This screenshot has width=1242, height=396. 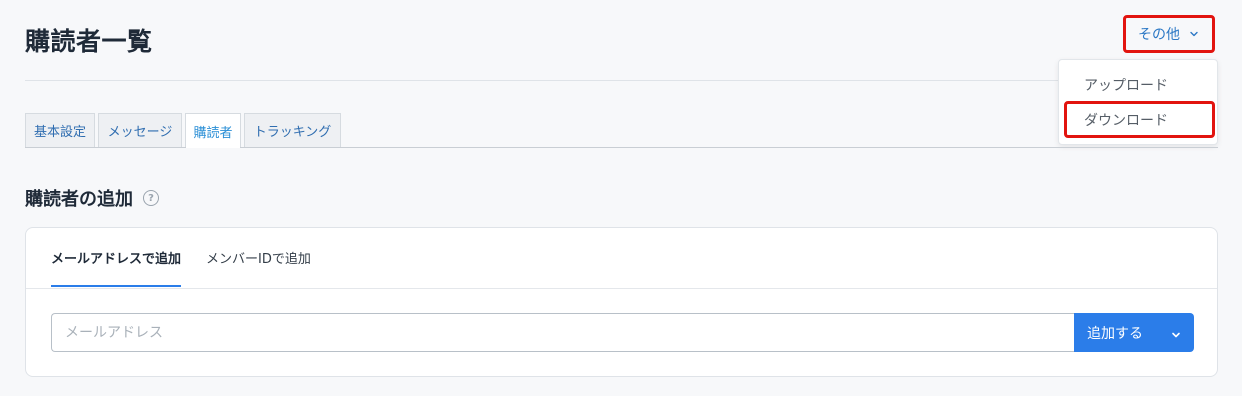 What do you see at coordinates (116, 267) in the screenshot?
I see `subtab-add-by-email: メールアドレスで追加` at bounding box center [116, 267].